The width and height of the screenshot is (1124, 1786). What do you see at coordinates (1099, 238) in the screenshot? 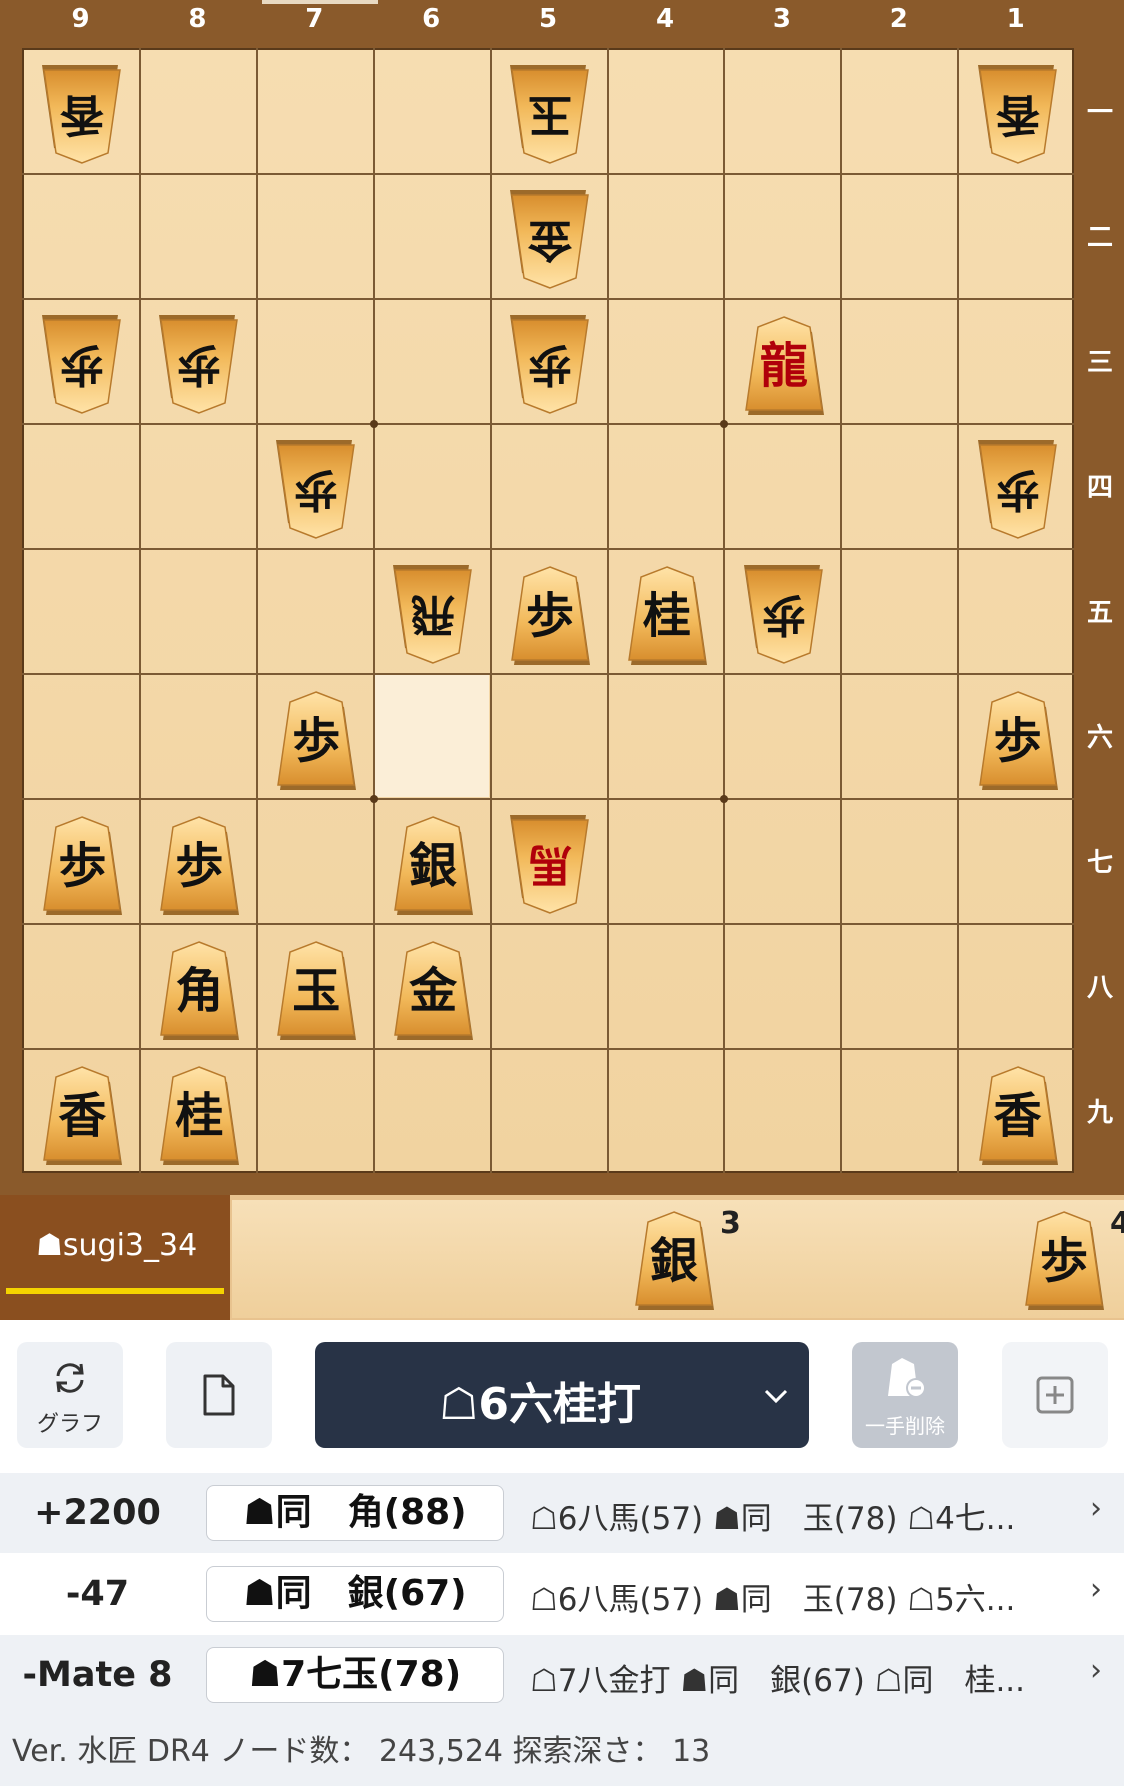
I see `rank-label: 二` at bounding box center [1099, 238].